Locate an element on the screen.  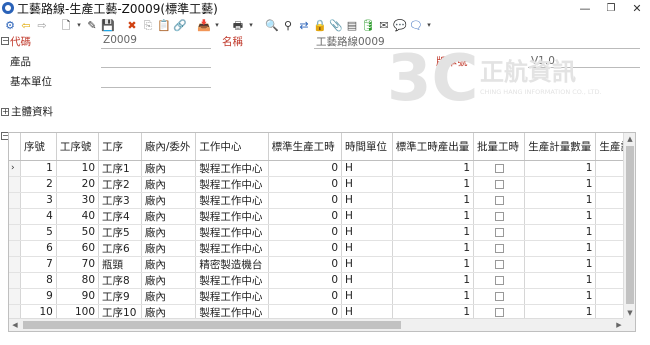
vertical-scrollbar: ▲ ▼ is located at coordinates (629, 226).